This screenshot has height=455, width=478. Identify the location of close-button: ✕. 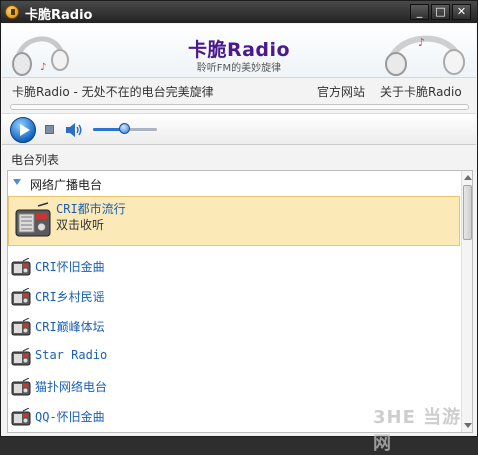
(461, 12).